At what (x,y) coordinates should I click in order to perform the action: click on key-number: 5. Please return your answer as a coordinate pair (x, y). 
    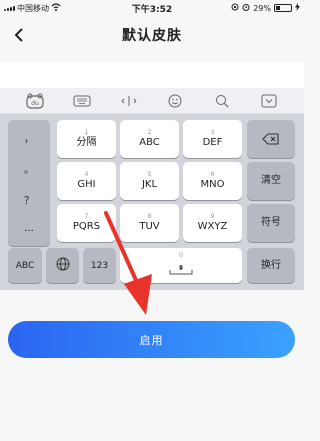
    Looking at the image, I should click on (149, 174).